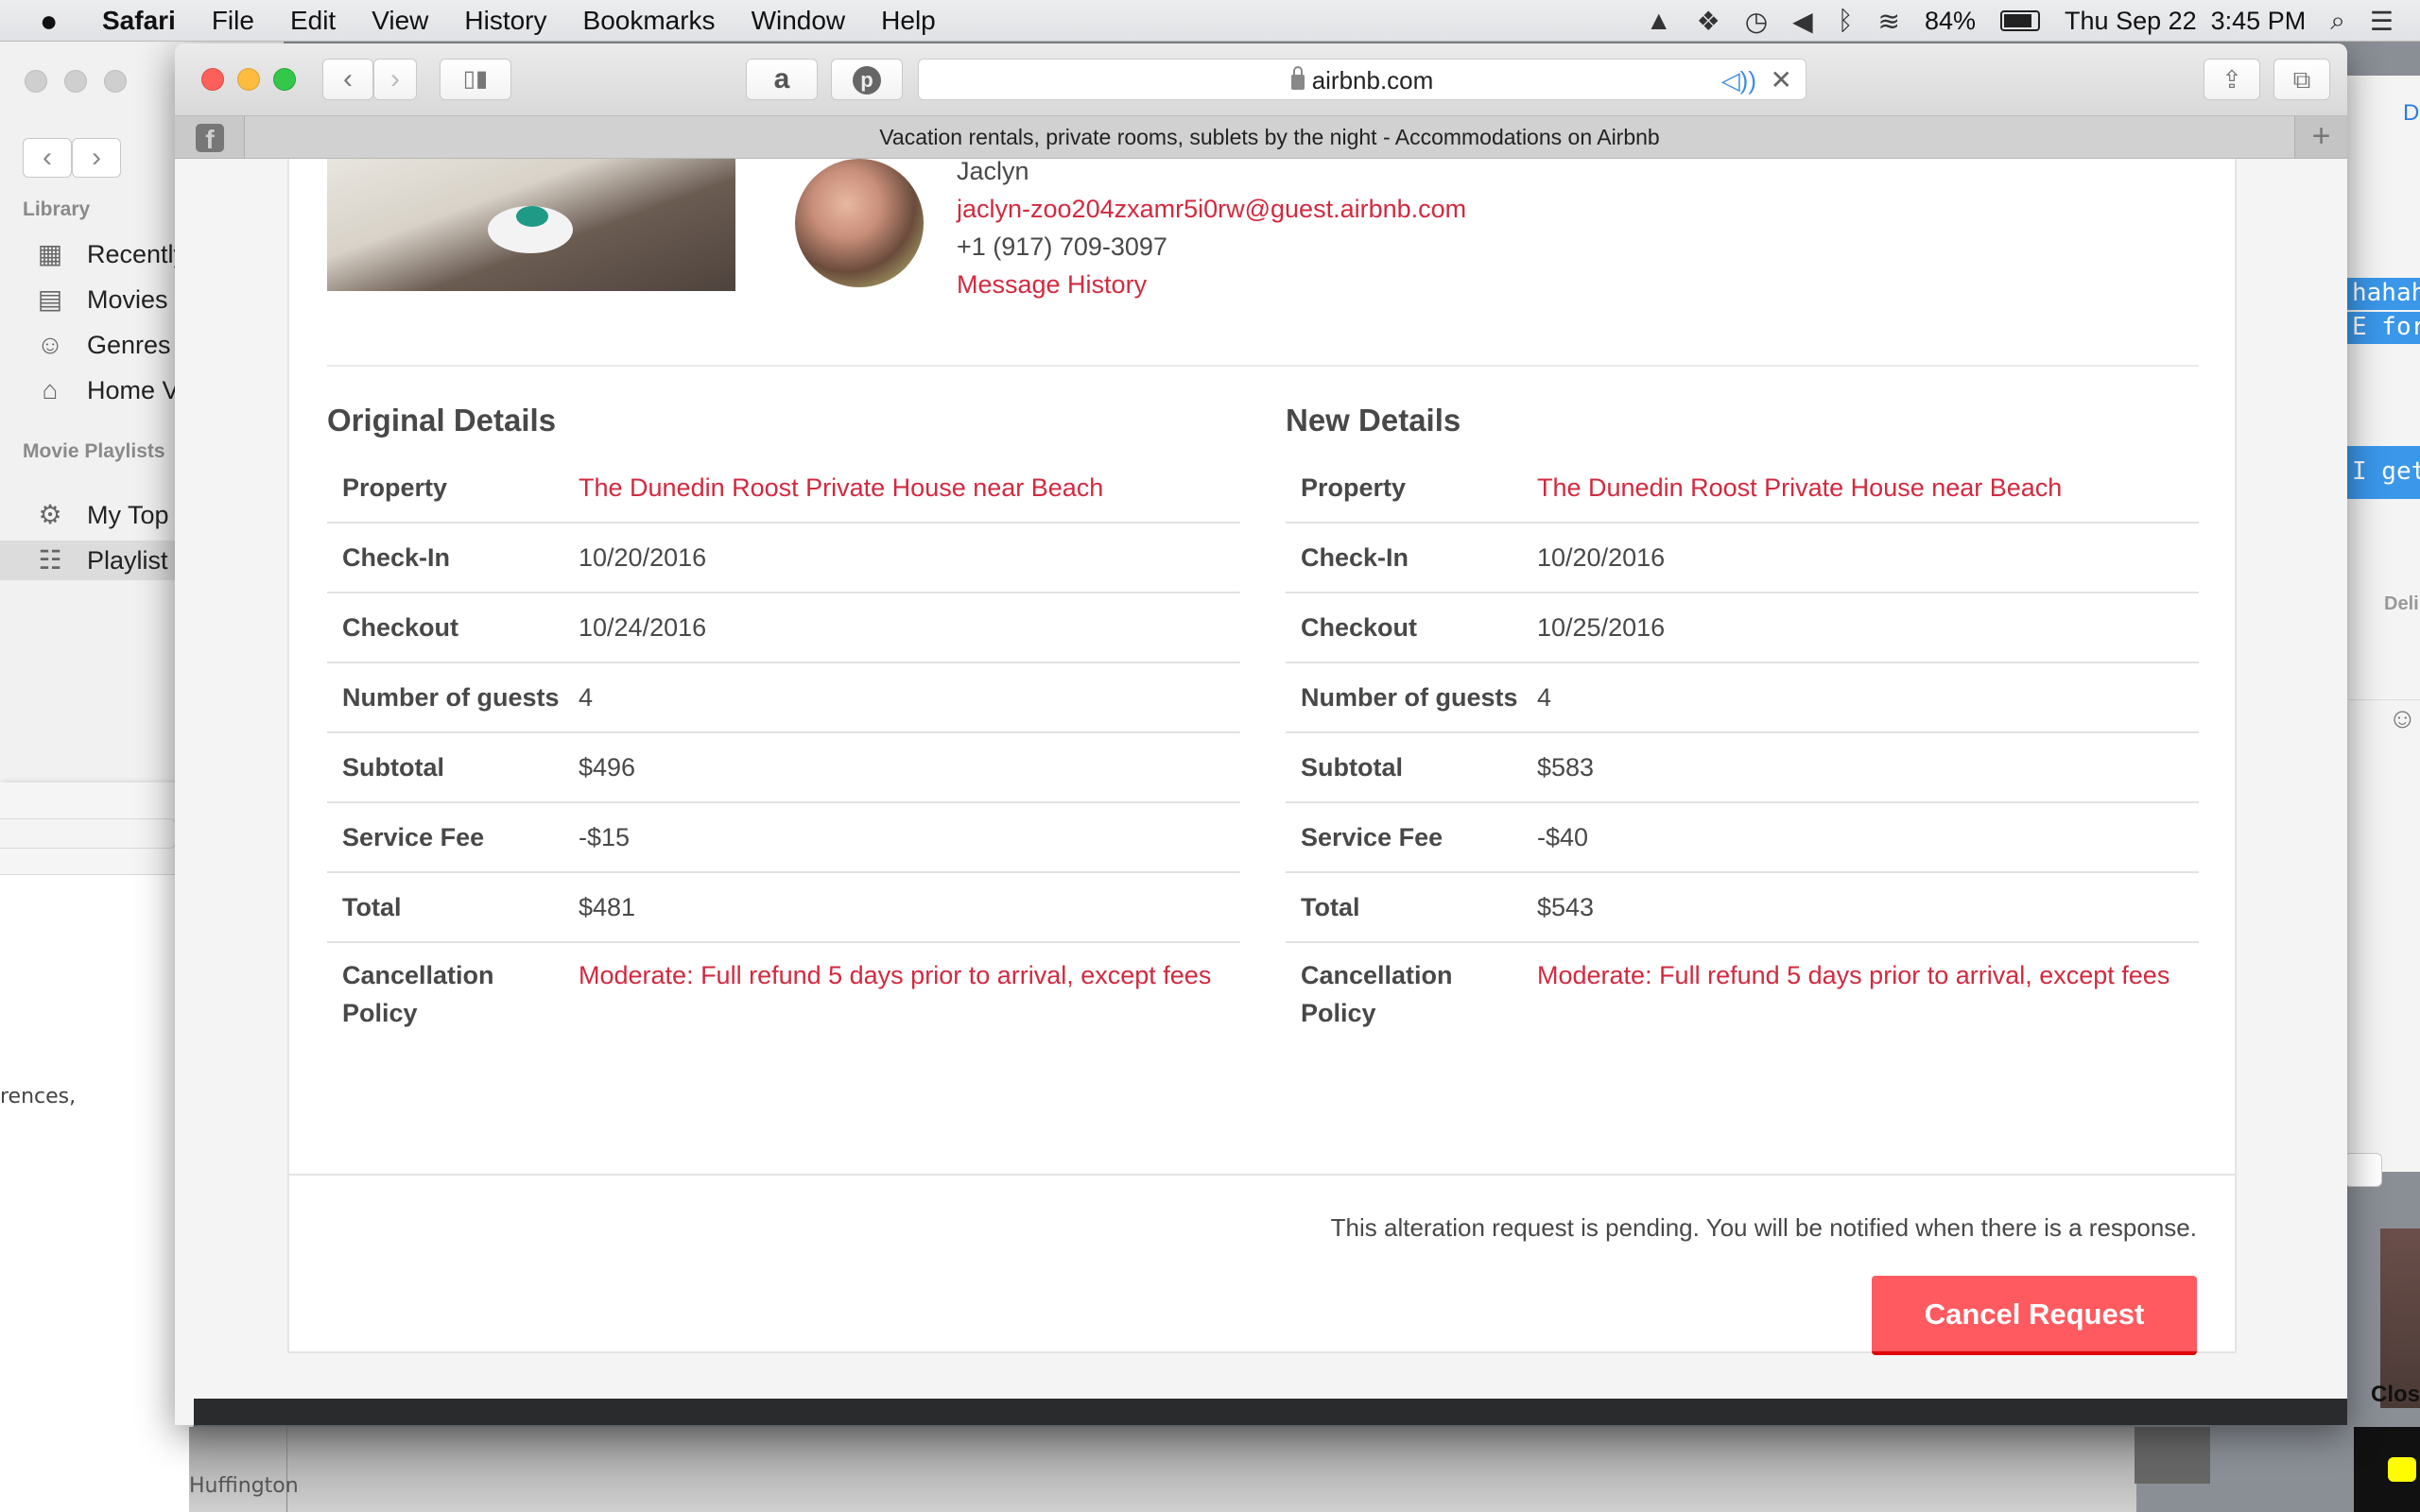 The width and height of the screenshot is (2420, 1512). What do you see at coordinates (2402, 1469) in the screenshot?
I see `snapchat-icon` at bounding box center [2402, 1469].